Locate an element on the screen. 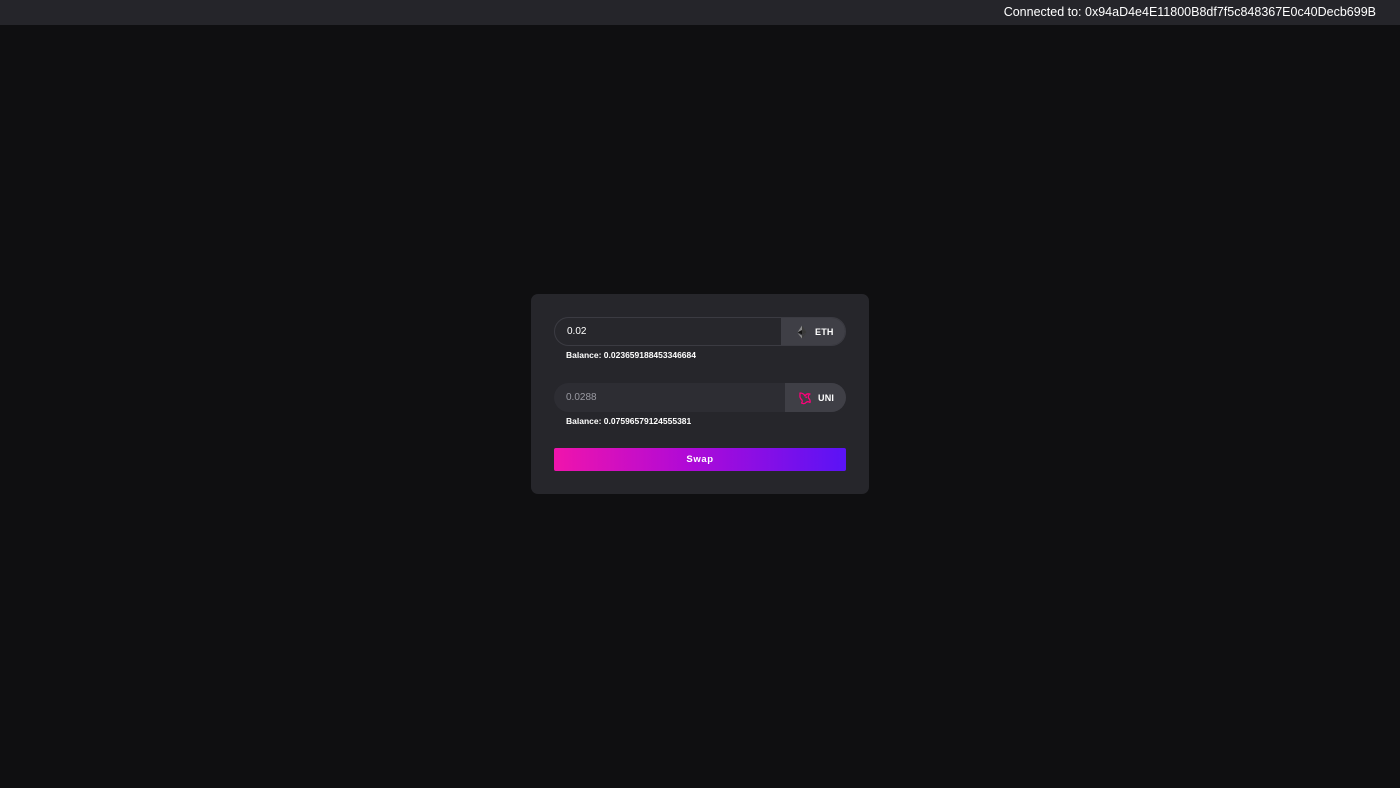  to-balance: Balance: 0.07596579124555381 is located at coordinates (629, 421).